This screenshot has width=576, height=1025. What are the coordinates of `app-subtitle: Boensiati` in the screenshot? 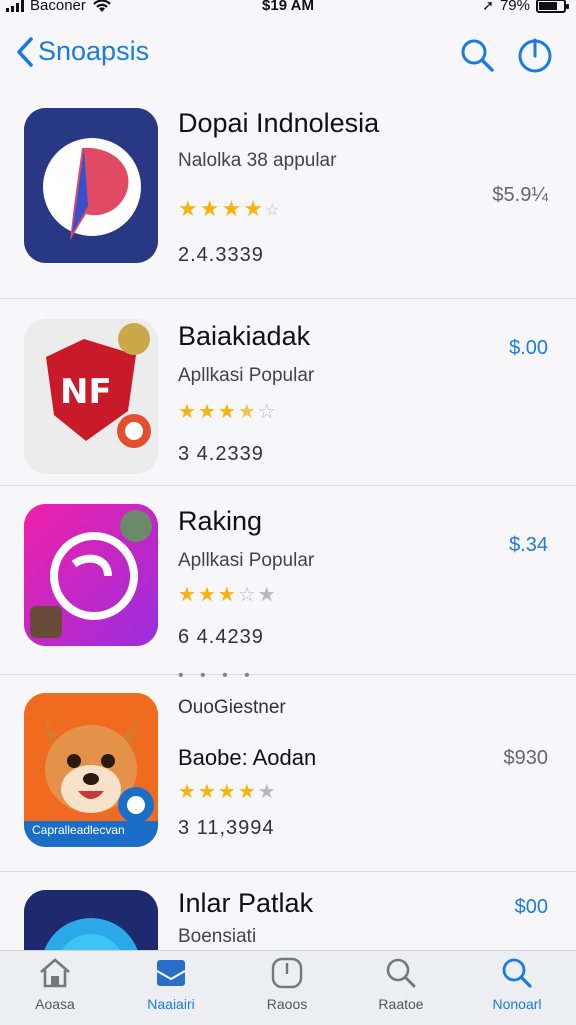 It's located at (217, 936).